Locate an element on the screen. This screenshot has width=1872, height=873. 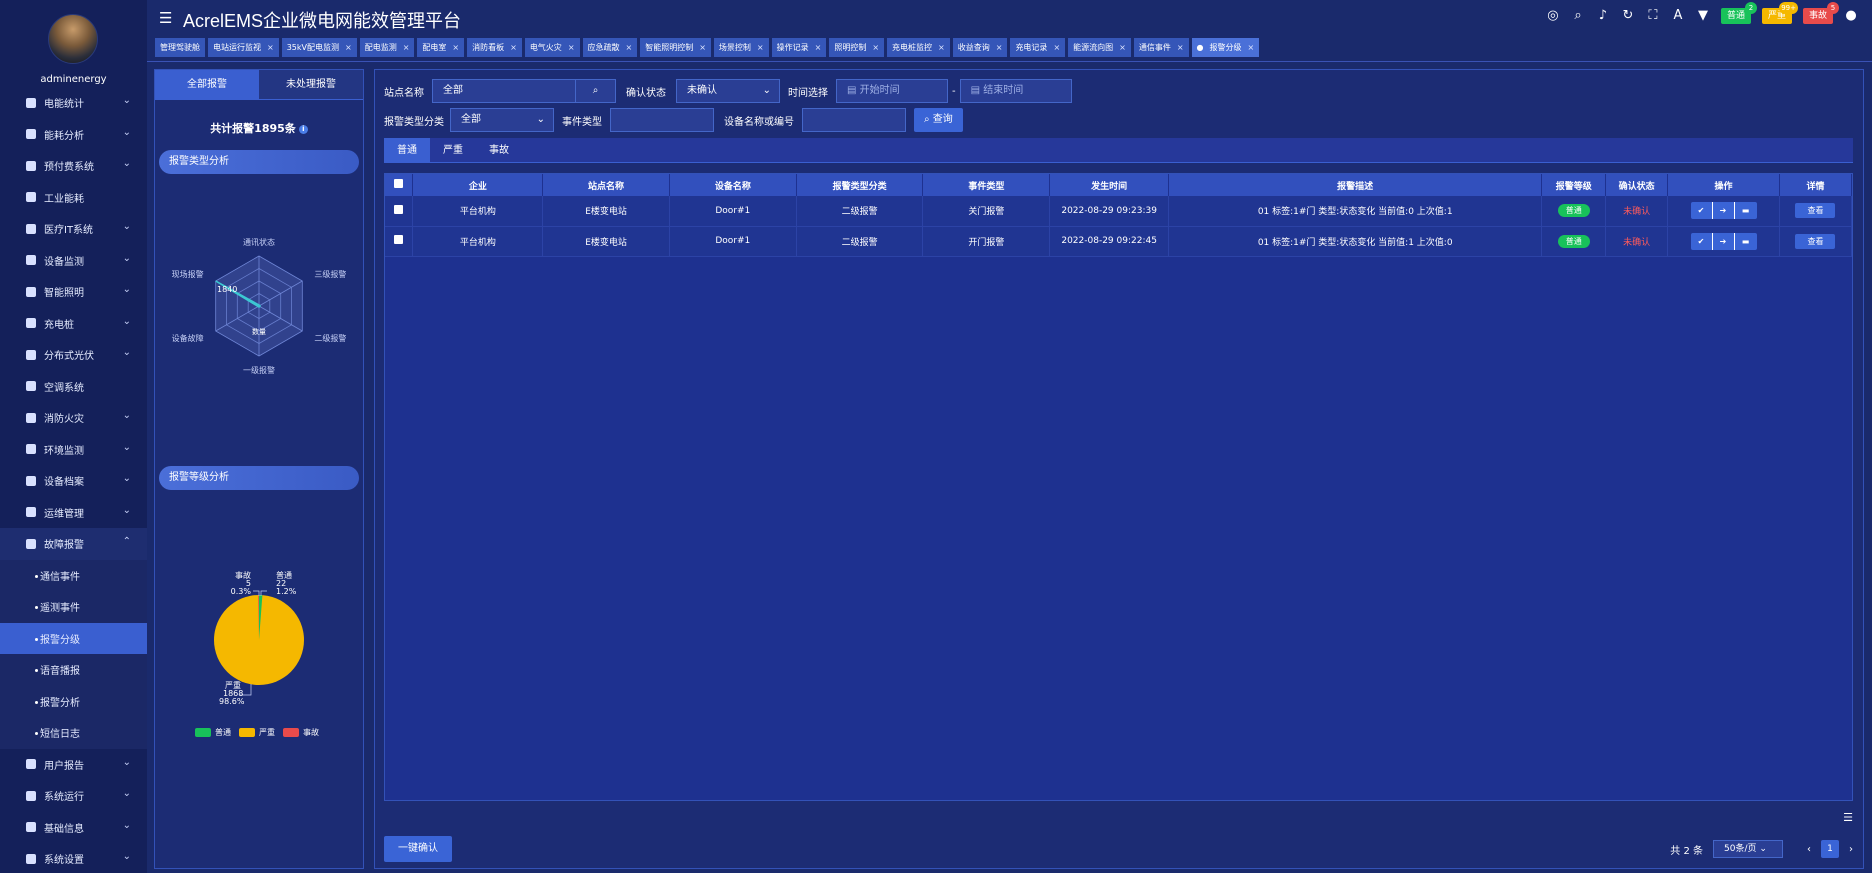
menu-item-lighting: 智能照明 ⌄ is located at coordinates (73, 292).